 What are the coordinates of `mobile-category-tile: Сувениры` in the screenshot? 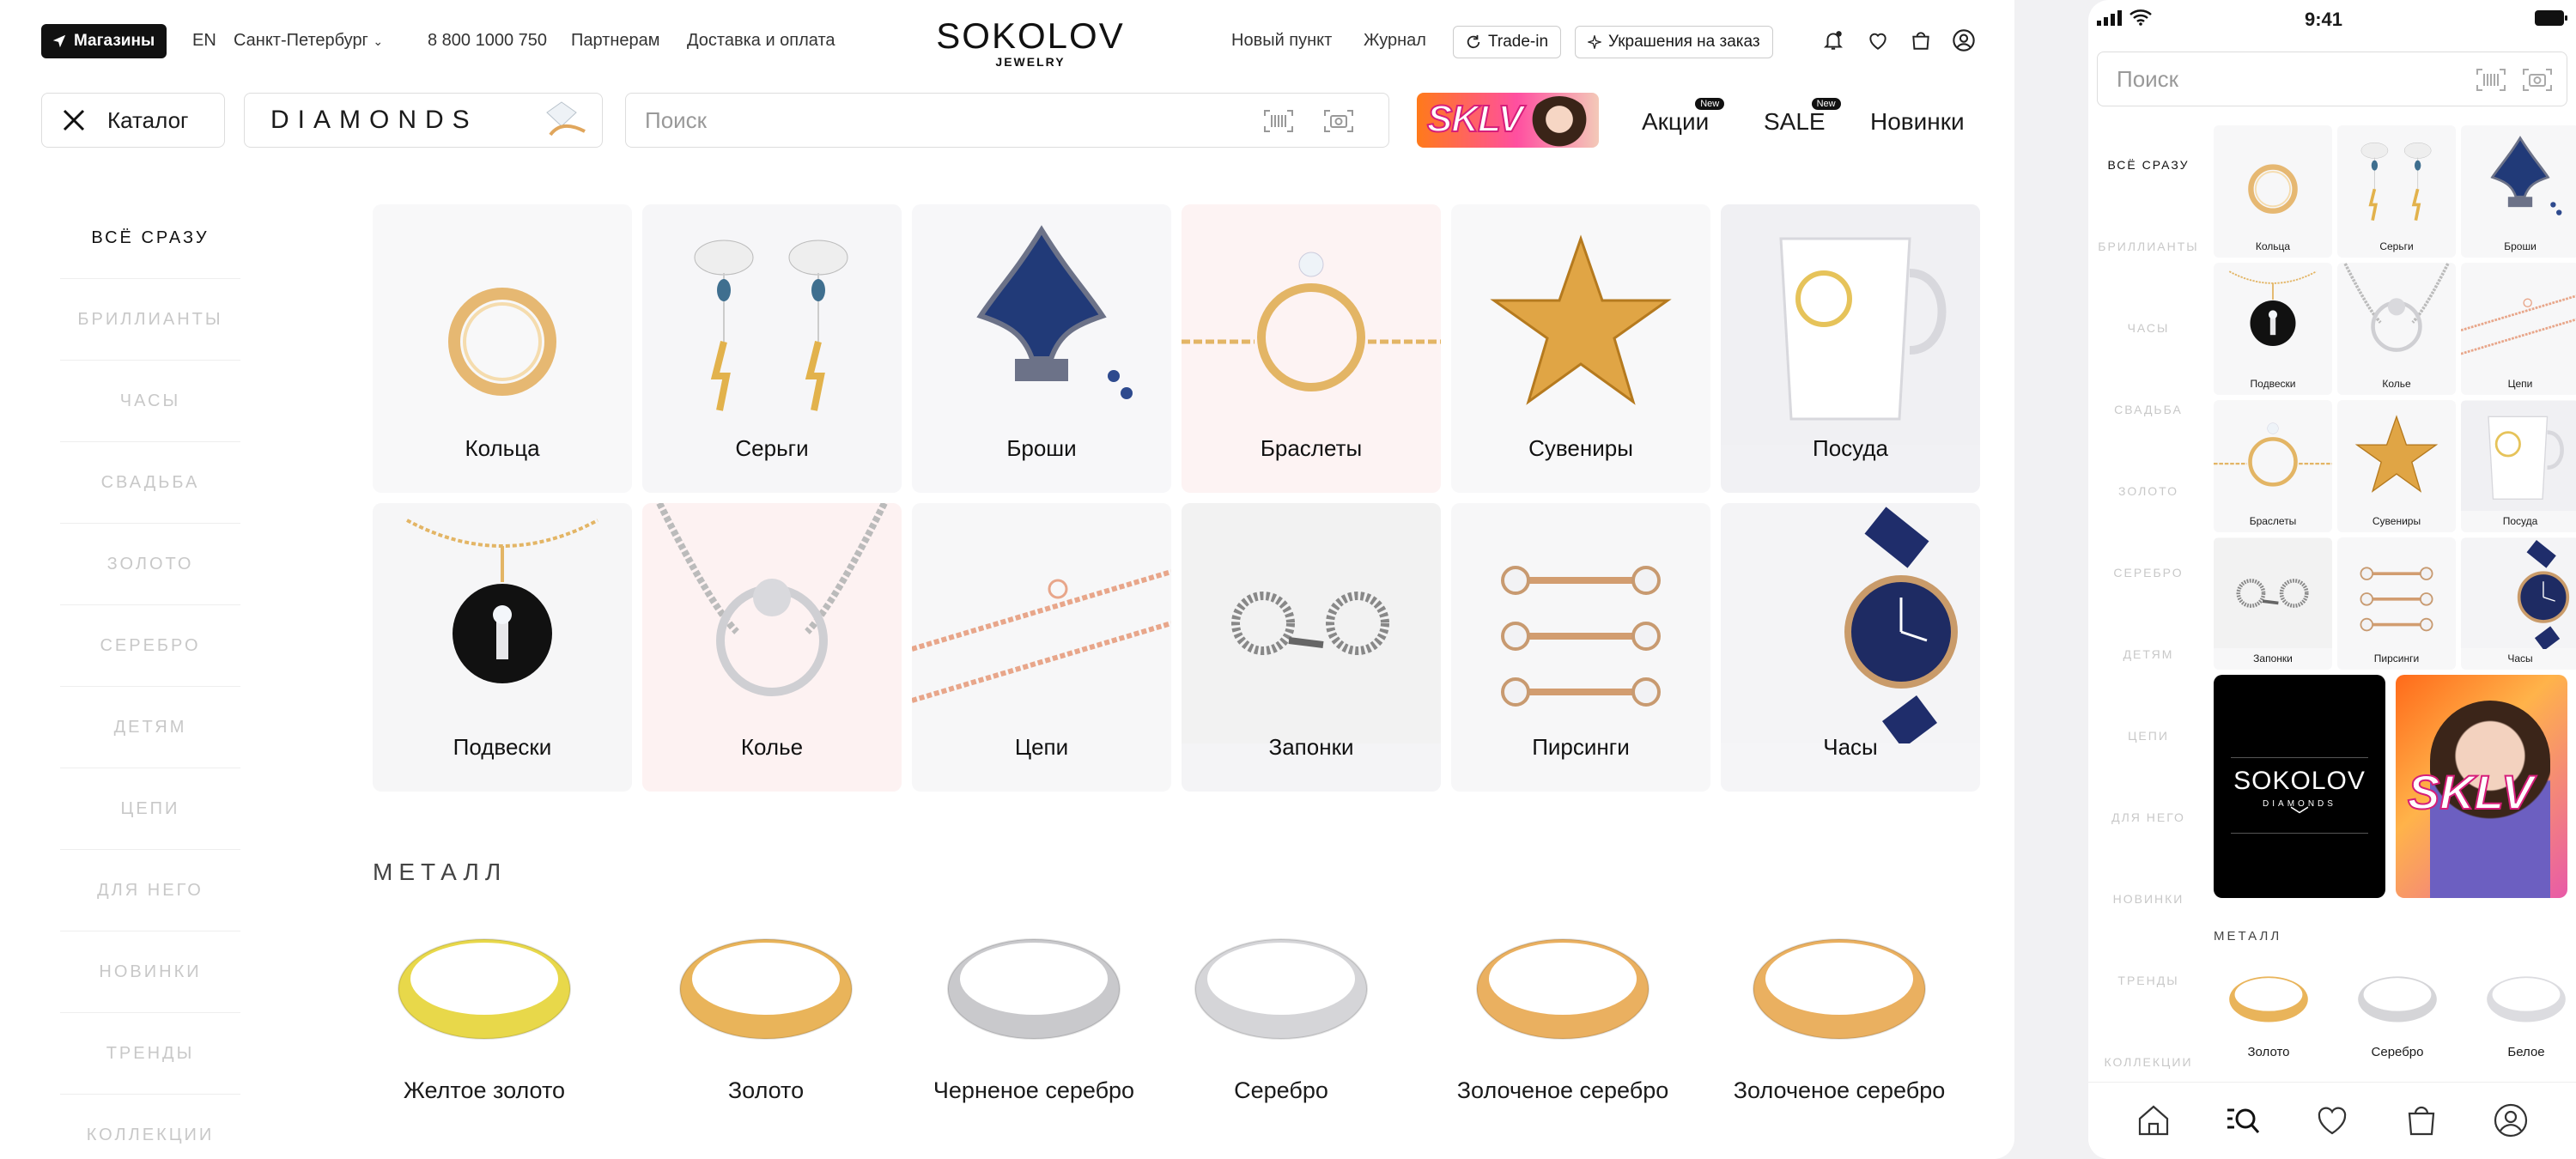 It's located at (2397, 466).